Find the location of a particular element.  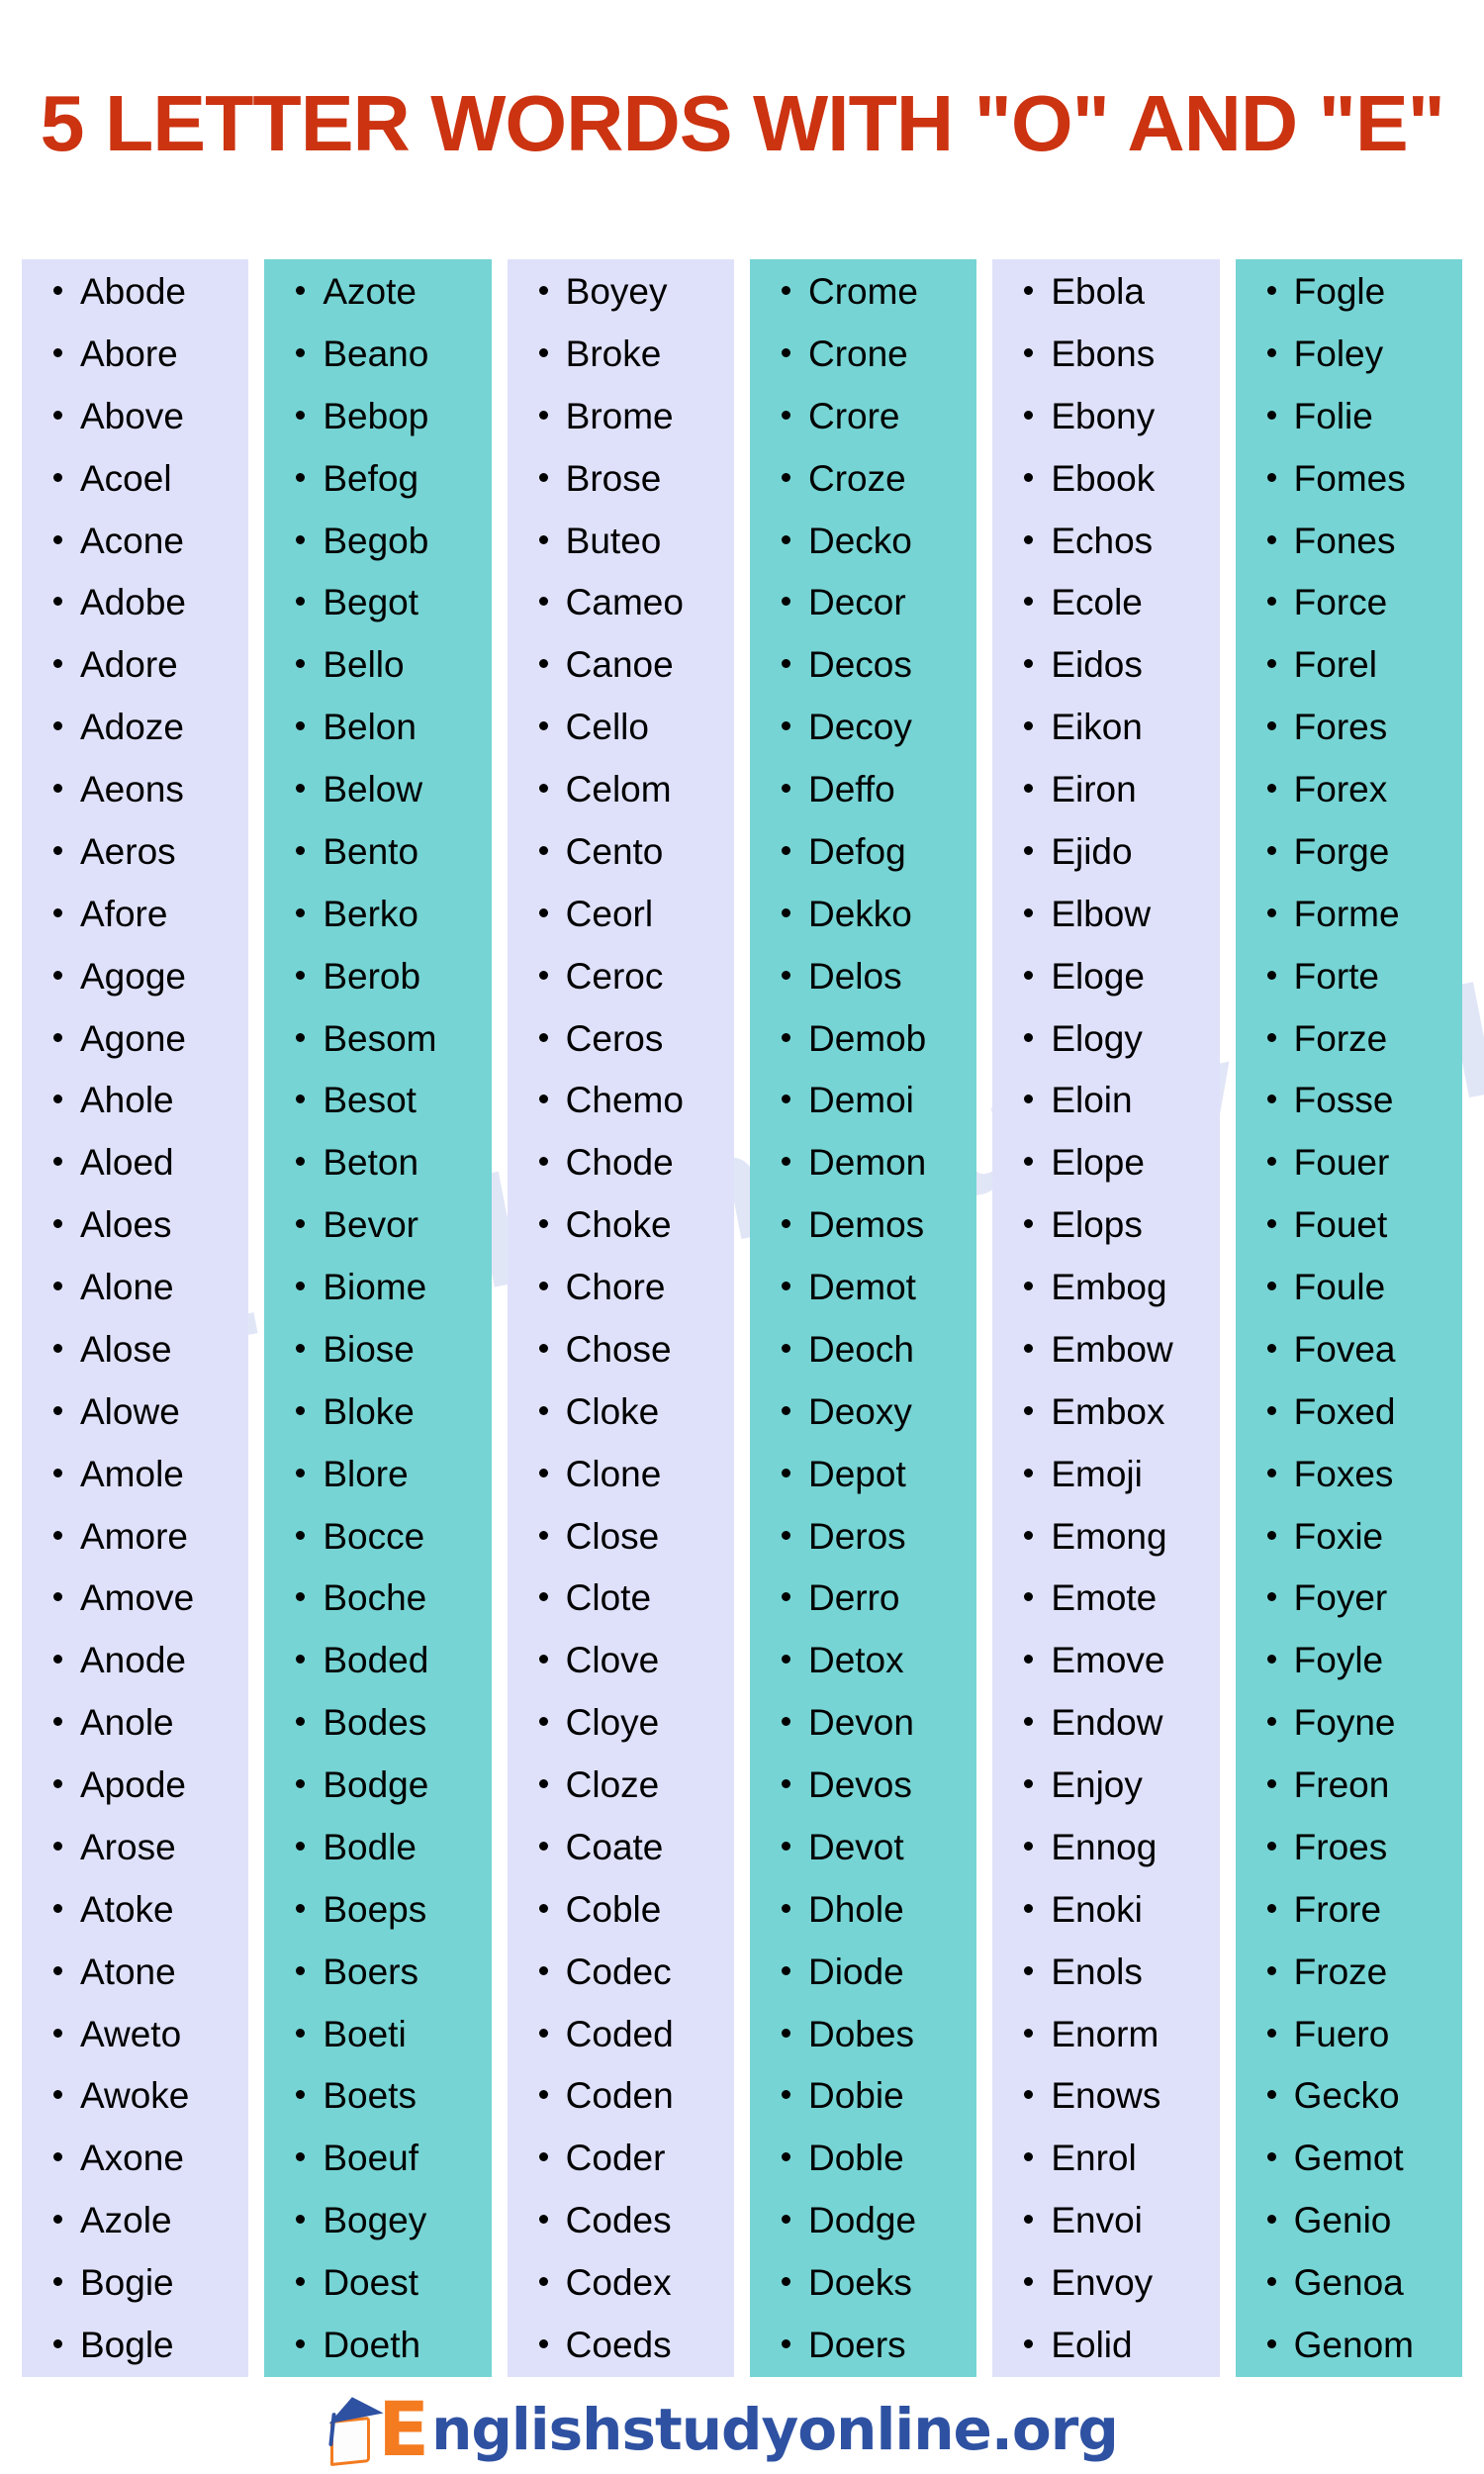

word-text: Clote is located at coordinates (608, 1598).